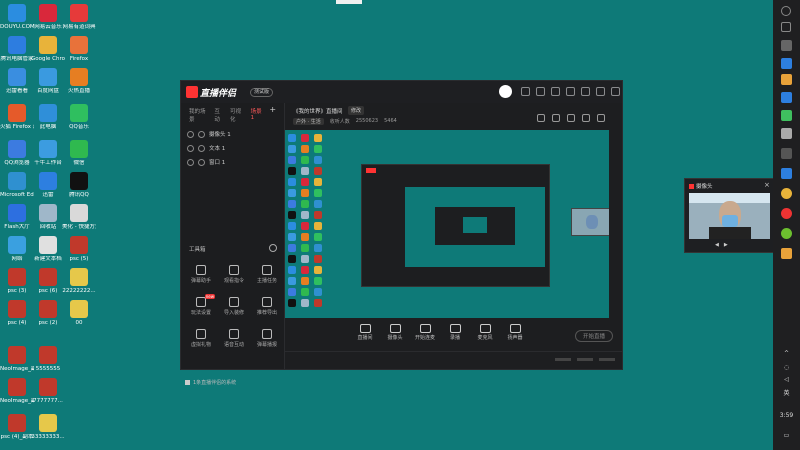  What do you see at coordinates (555, 91) in the screenshot?
I see `settings-icon` at bounding box center [555, 91].